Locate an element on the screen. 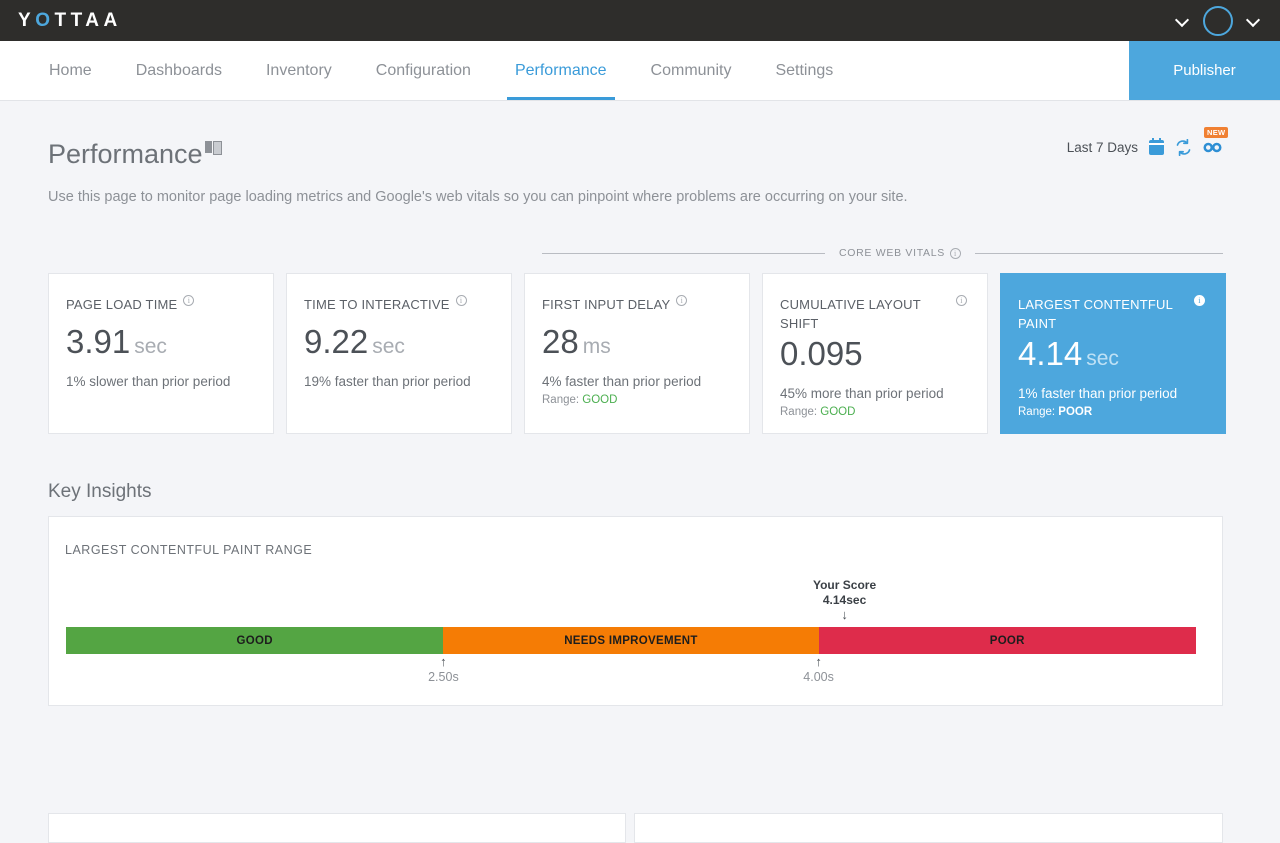 The width and height of the screenshot is (1280, 843). bottom-card-right is located at coordinates (928, 828).